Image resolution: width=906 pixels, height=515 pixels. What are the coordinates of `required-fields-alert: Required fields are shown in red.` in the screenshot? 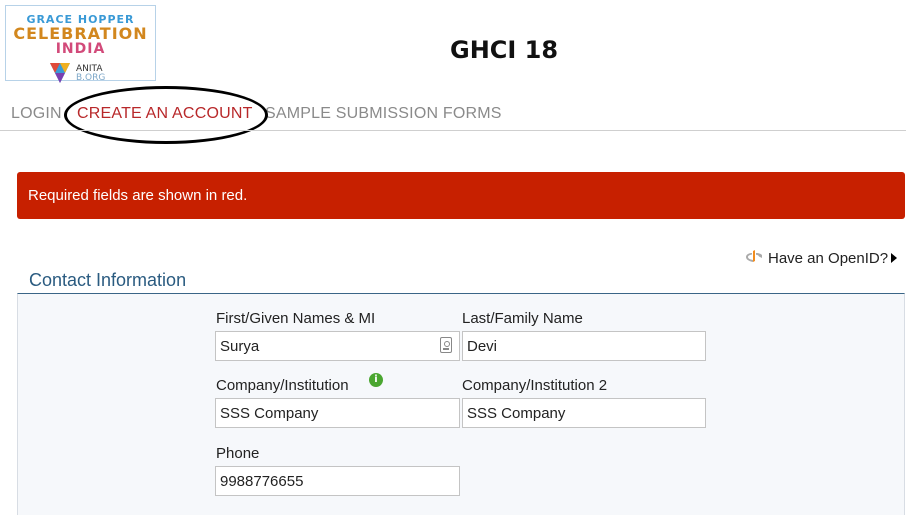 It's located at (461, 195).